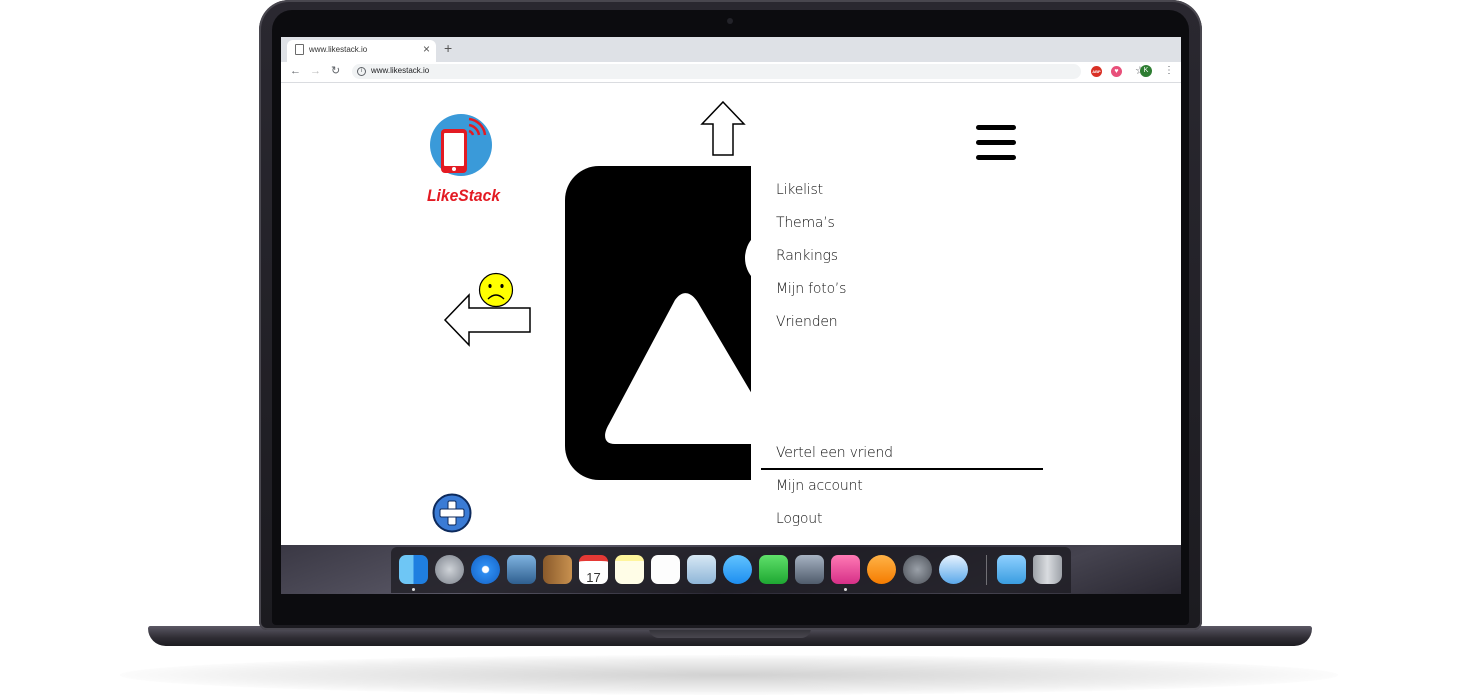 This screenshot has height=700, width=1458. Describe the element at coordinates (819, 486) in the screenshot. I see `menu-item-mijn-account: Mijn account` at that location.